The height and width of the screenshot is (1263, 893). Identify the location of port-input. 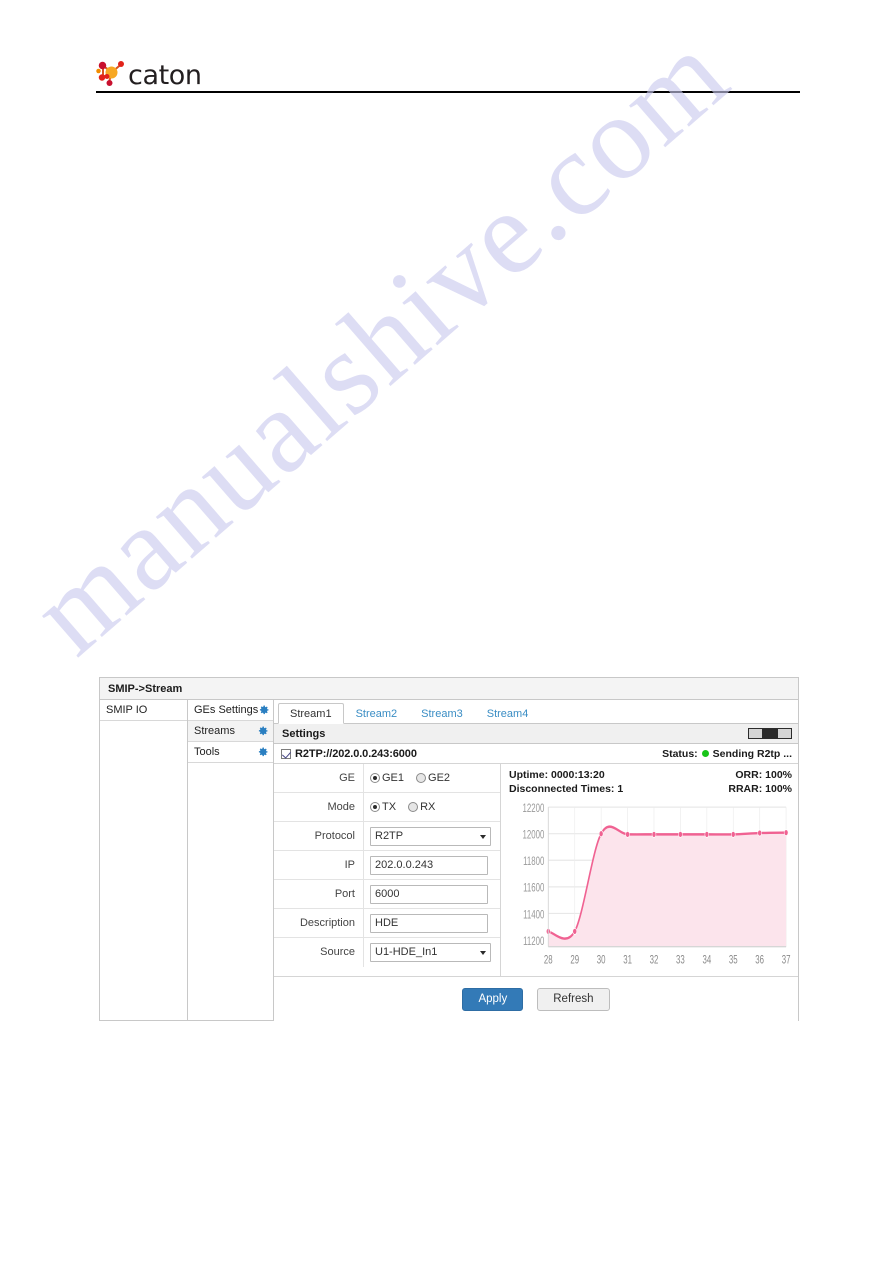
(429, 894).